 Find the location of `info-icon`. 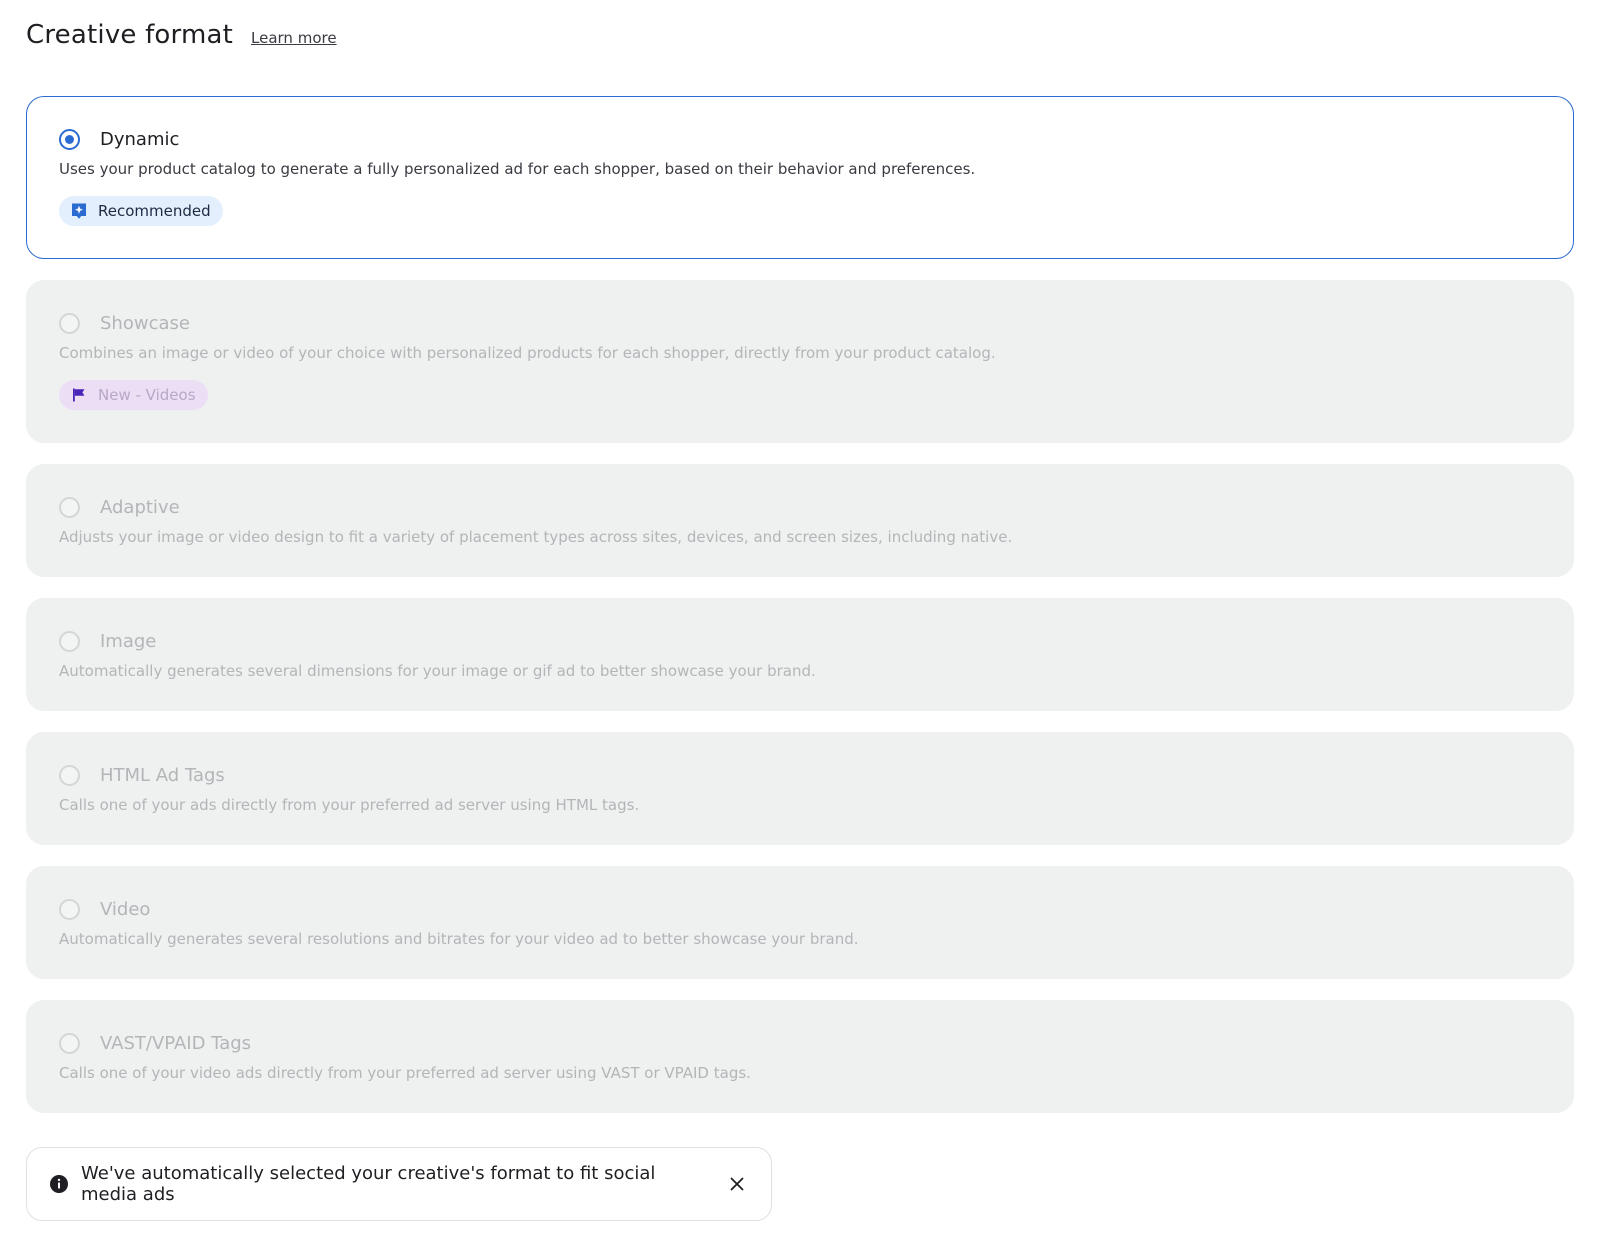

info-icon is located at coordinates (59, 1184).